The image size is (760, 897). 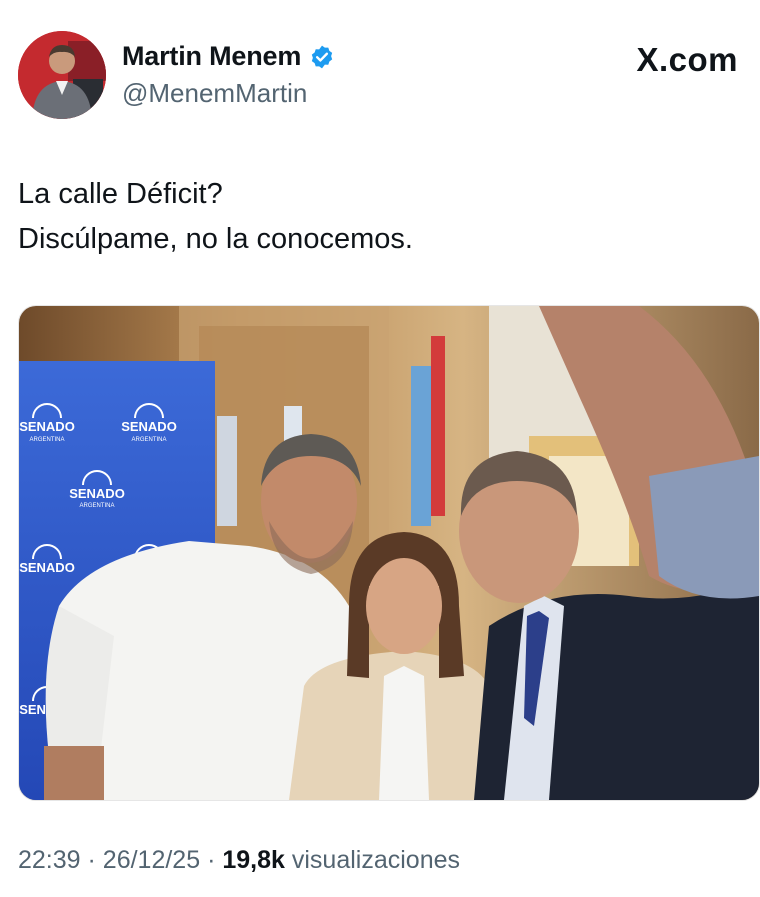 I want to click on tweet-time: 22:39, so click(x=49, y=860).